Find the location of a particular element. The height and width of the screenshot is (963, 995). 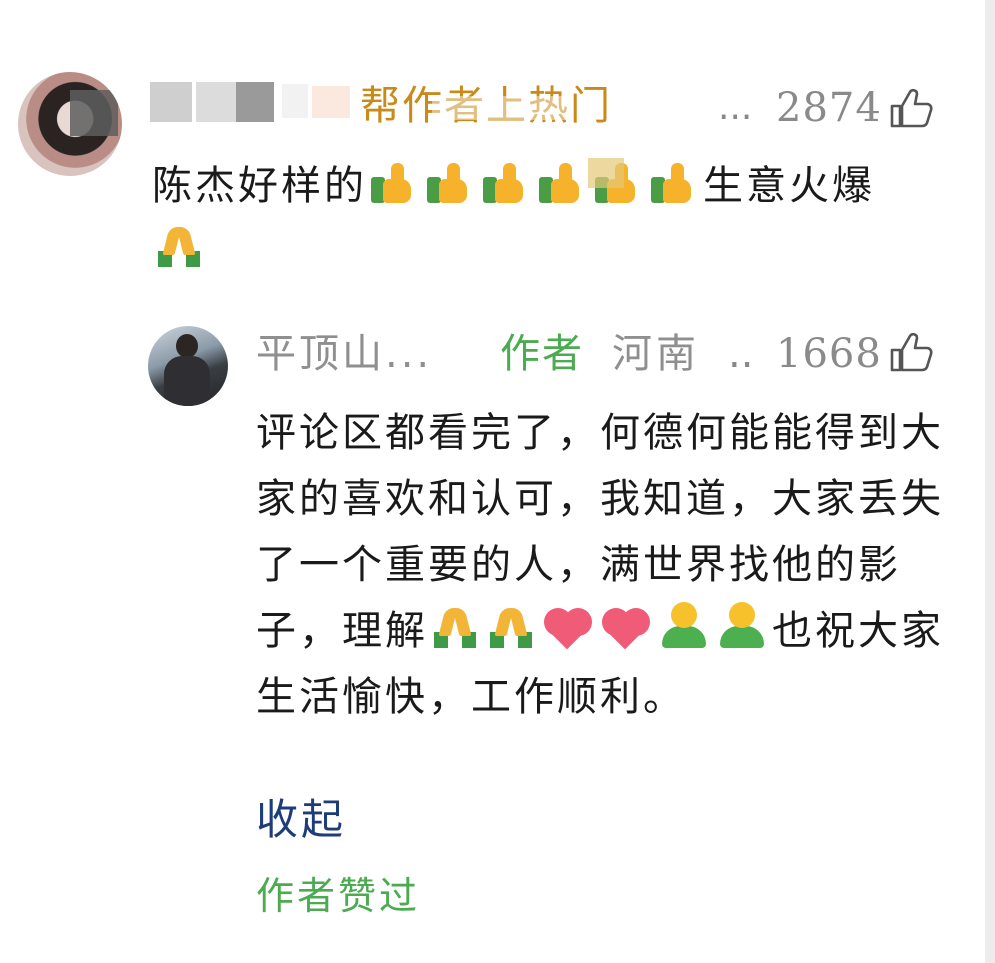

ip-location: 河南 is located at coordinates (656, 354).